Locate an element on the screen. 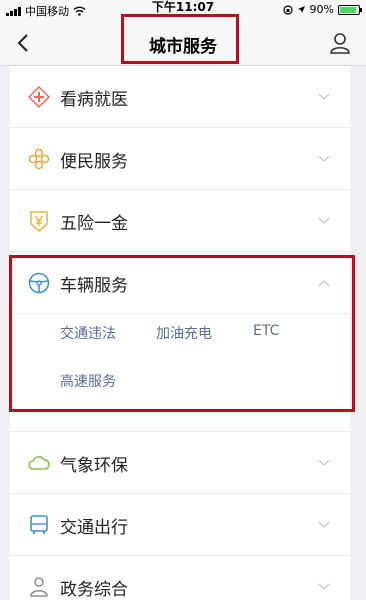 The height and width of the screenshot is (600, 366). status-bar: 中国移动 下午11:07 90% is located at coordinates (183, 10).